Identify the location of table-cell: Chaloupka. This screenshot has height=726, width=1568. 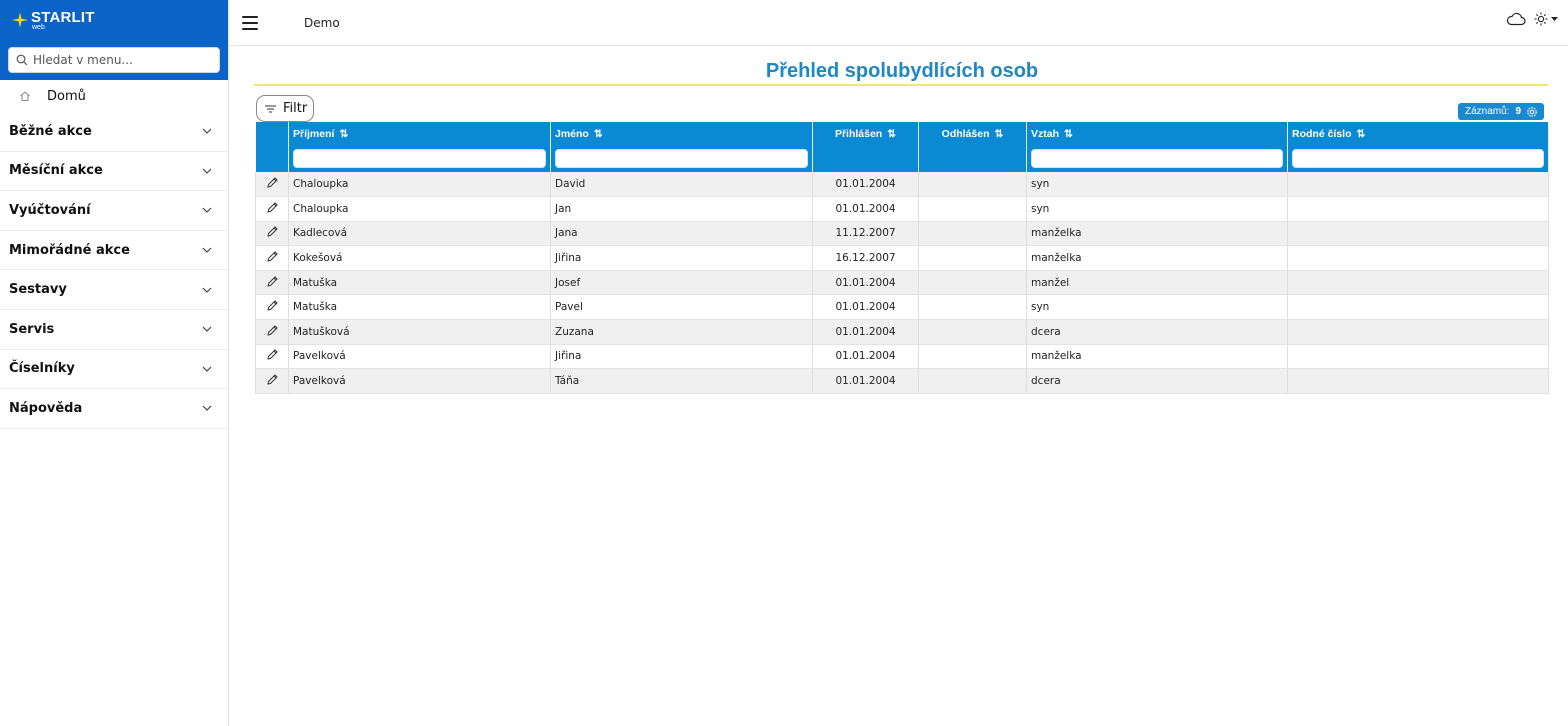
(419, 185).